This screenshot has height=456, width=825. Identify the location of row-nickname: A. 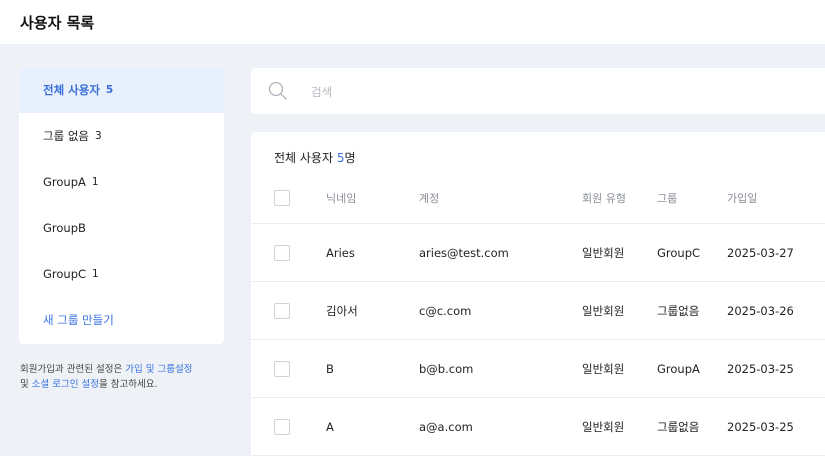
(330, 426).